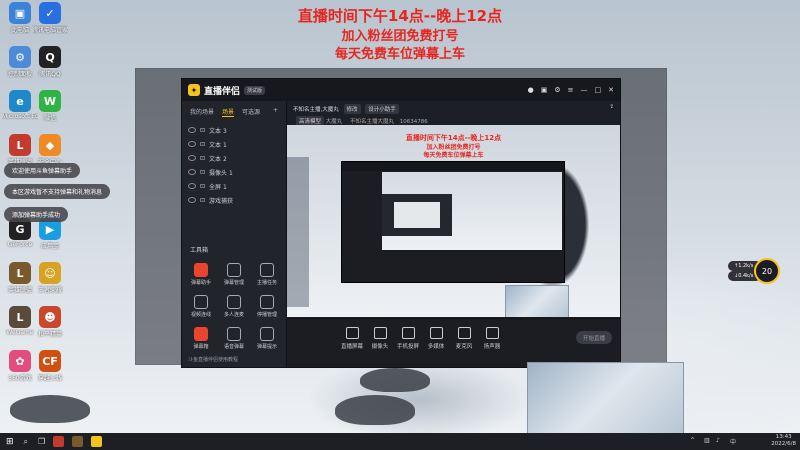  What do you see at coordinates (57, 191) in the screenshot?
I see `notification-2: 本区游戏暂不支持弹幕和礼物消息` at bounding box center [57, 191].